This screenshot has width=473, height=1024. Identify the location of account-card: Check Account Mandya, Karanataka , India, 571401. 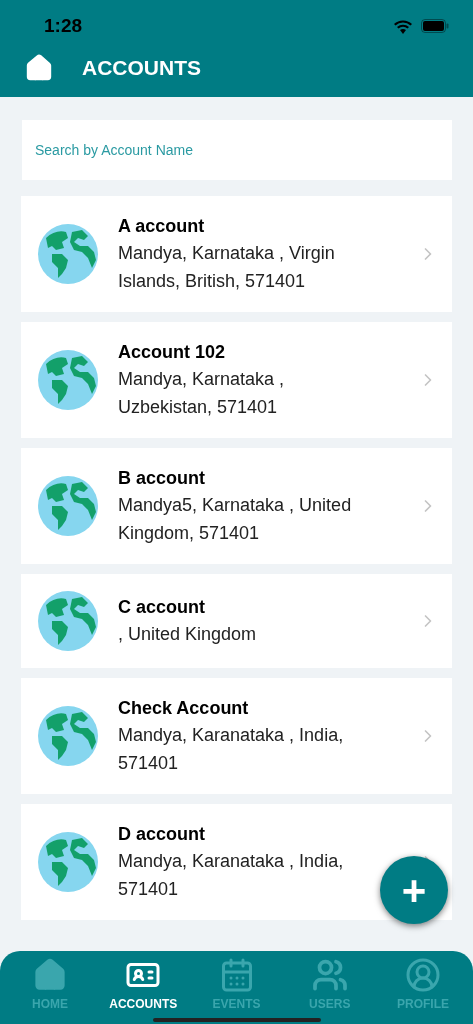
(236, 736).